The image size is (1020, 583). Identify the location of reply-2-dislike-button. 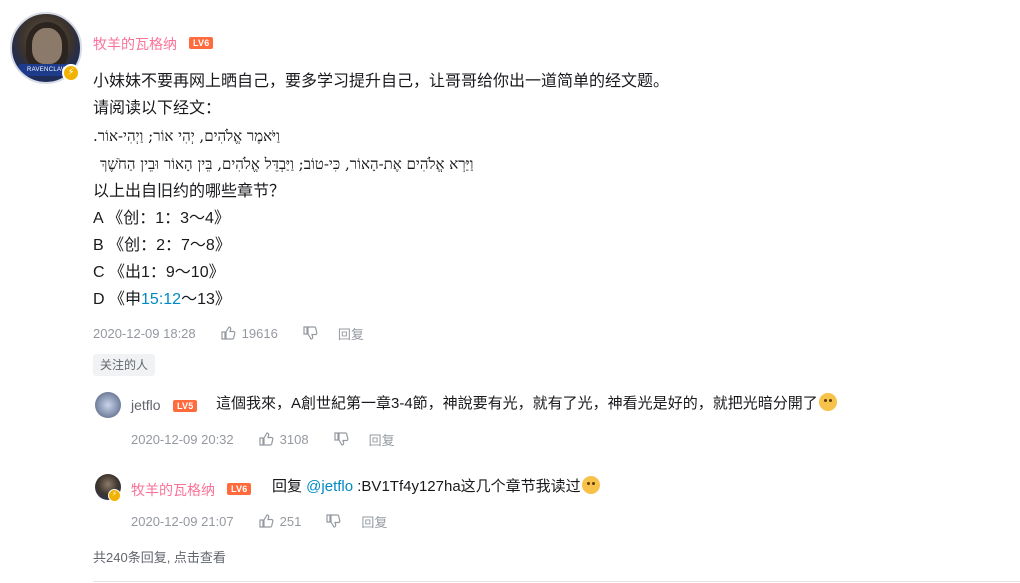
(333, 521).